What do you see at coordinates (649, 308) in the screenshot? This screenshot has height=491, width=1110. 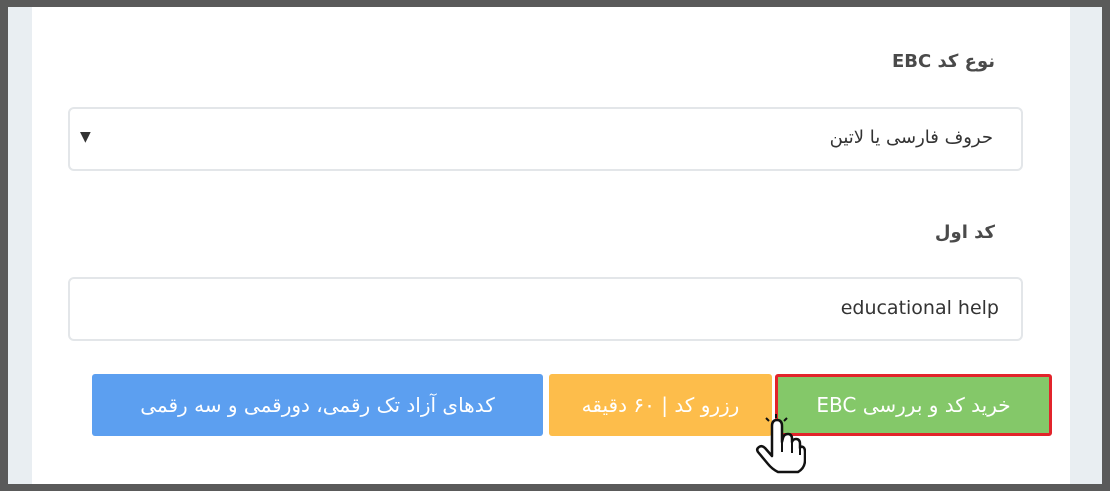 I see `first-code-input` at bounding box center [649, 308].